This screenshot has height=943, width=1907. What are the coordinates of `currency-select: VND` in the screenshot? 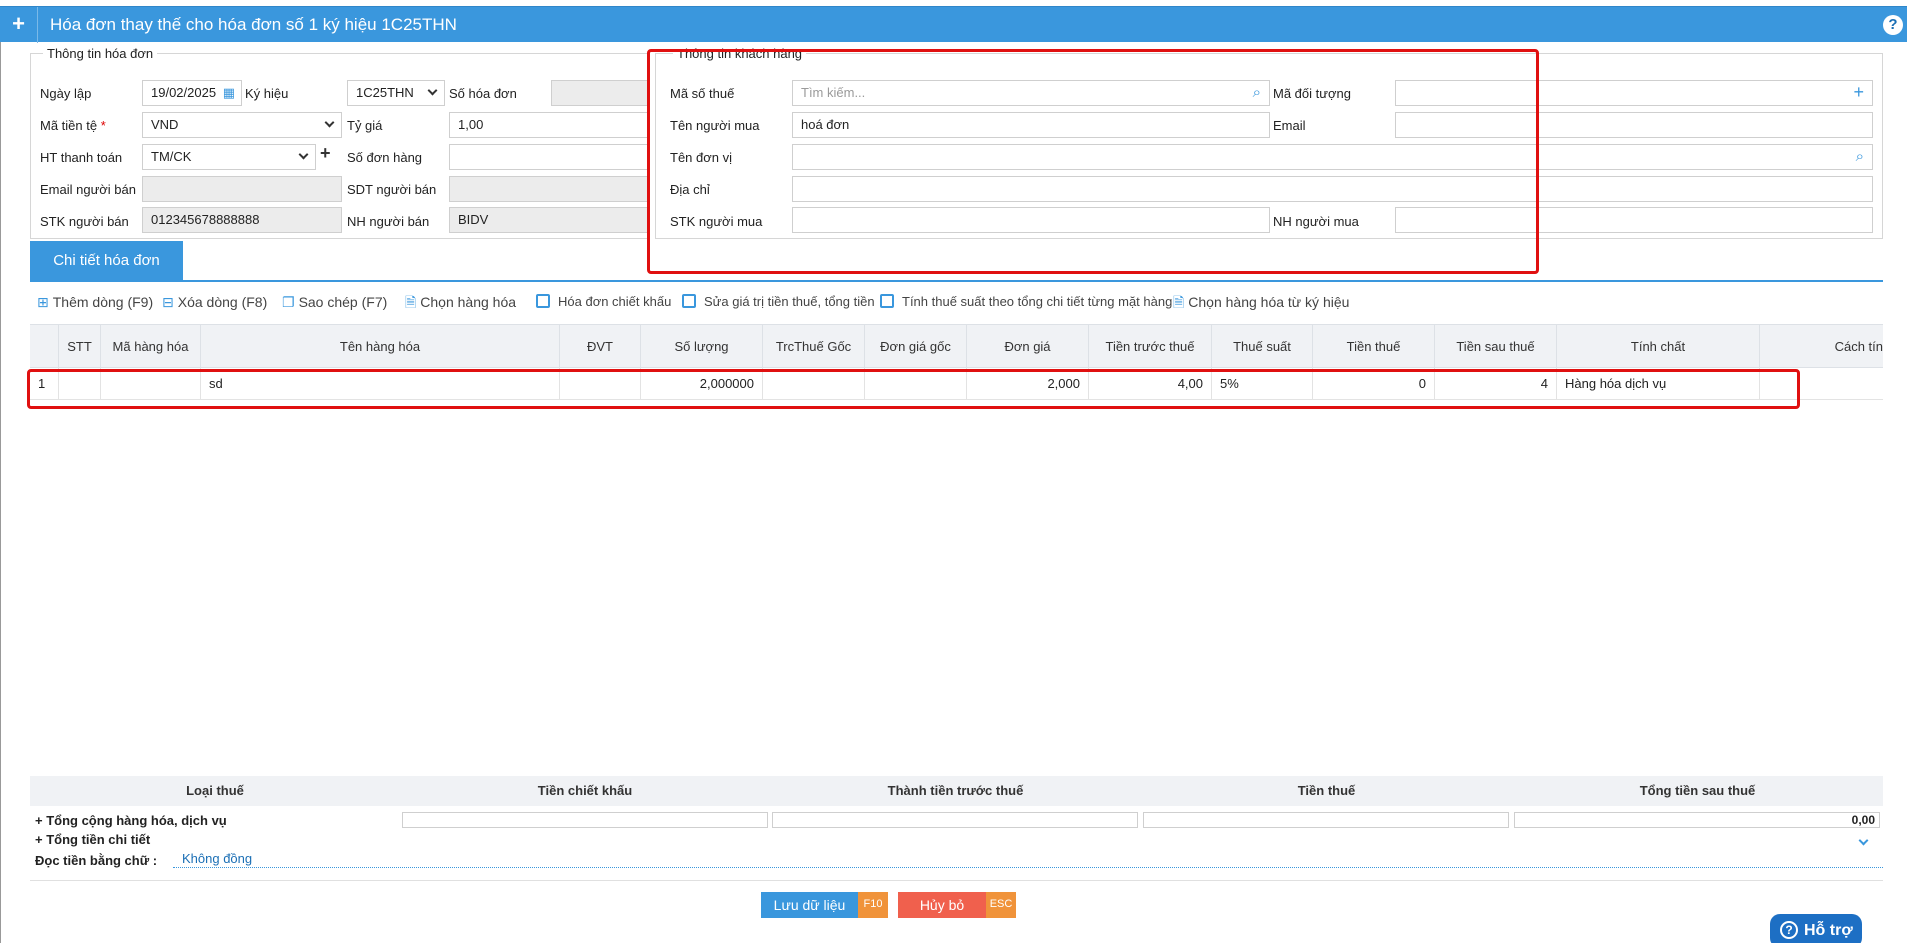 It's located at (242, 125).